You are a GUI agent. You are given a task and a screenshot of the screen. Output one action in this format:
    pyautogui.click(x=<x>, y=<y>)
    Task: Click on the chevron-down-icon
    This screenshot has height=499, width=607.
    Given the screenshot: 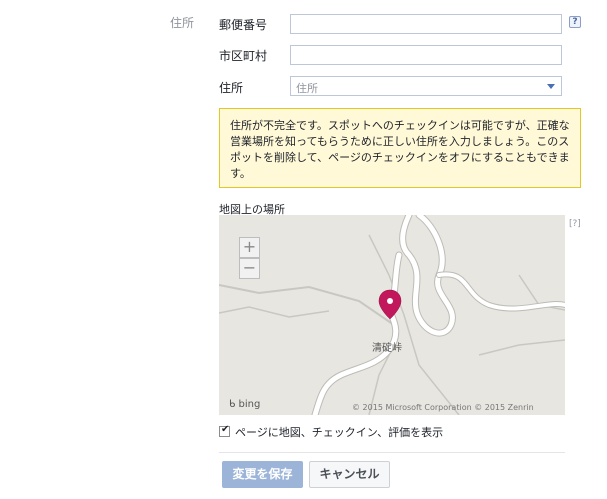 What is the action you would take?
    pyautogui.click(x=551, y=86)
    